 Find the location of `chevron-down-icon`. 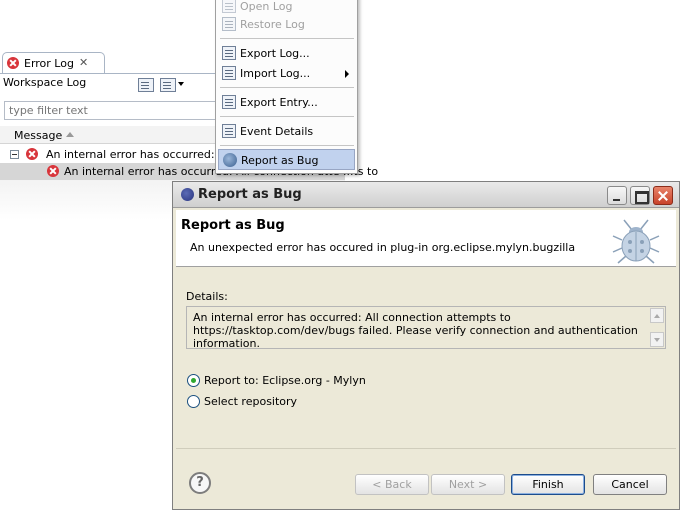

chevron-down-icon is located at coordinates (181, 84).